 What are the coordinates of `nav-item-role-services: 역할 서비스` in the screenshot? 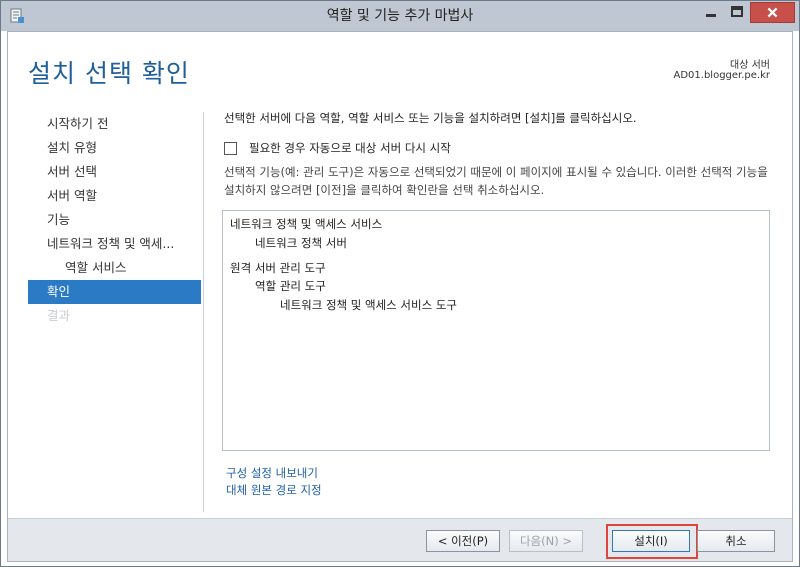 It's located at (114, 268).